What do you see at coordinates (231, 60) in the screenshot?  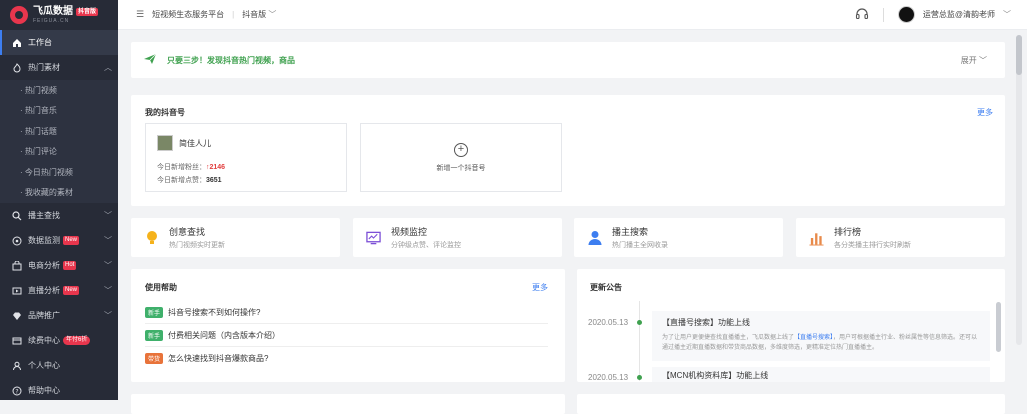 I see `guide-text: 只要三步！发现抖音热门视频，商品` at bounding box center [231, 60].